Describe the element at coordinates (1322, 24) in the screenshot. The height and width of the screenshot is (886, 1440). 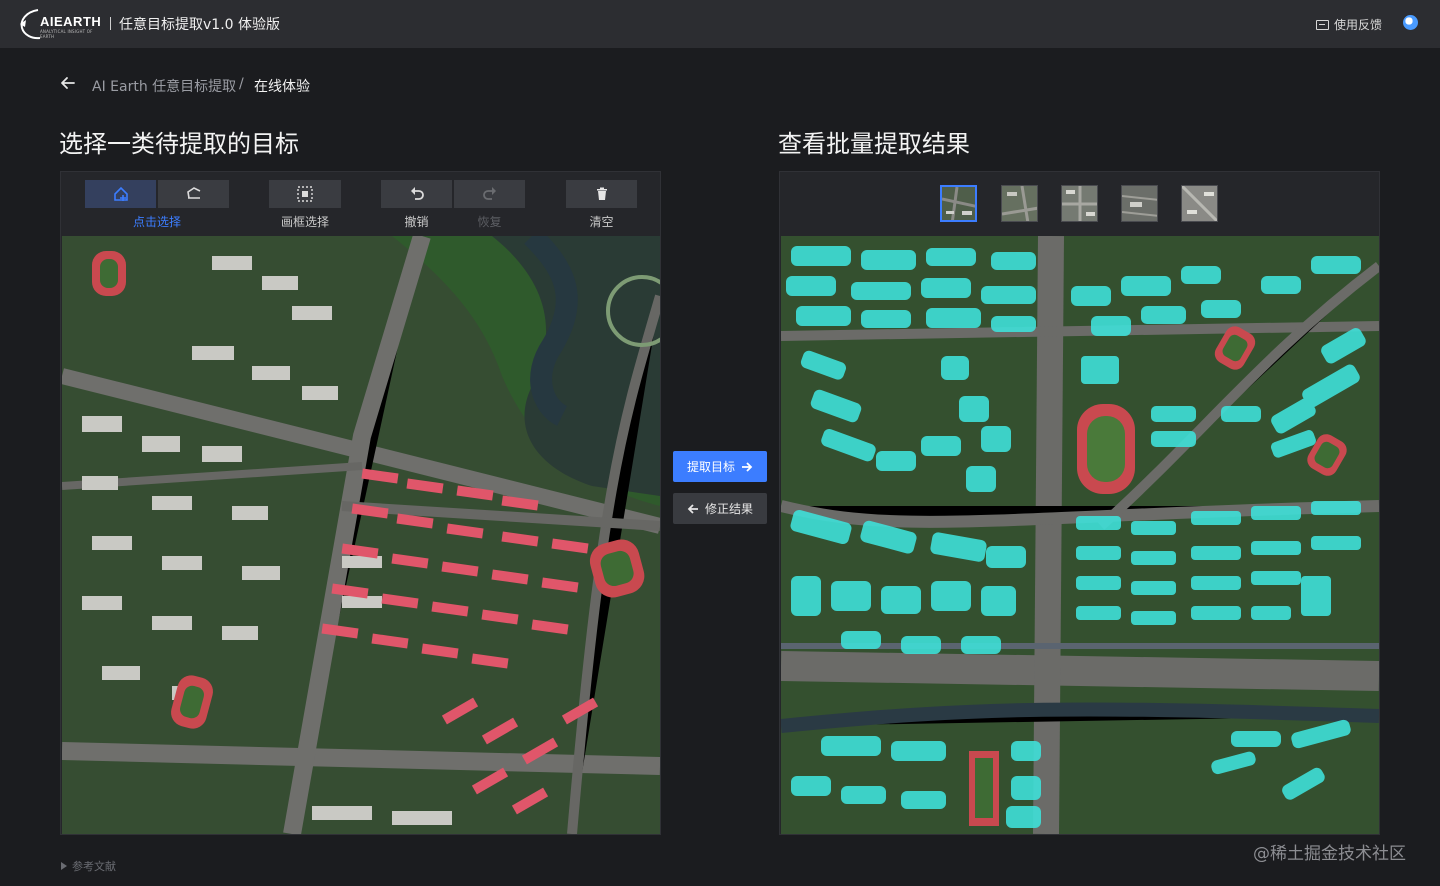
I see `feedback-icon` at that location.